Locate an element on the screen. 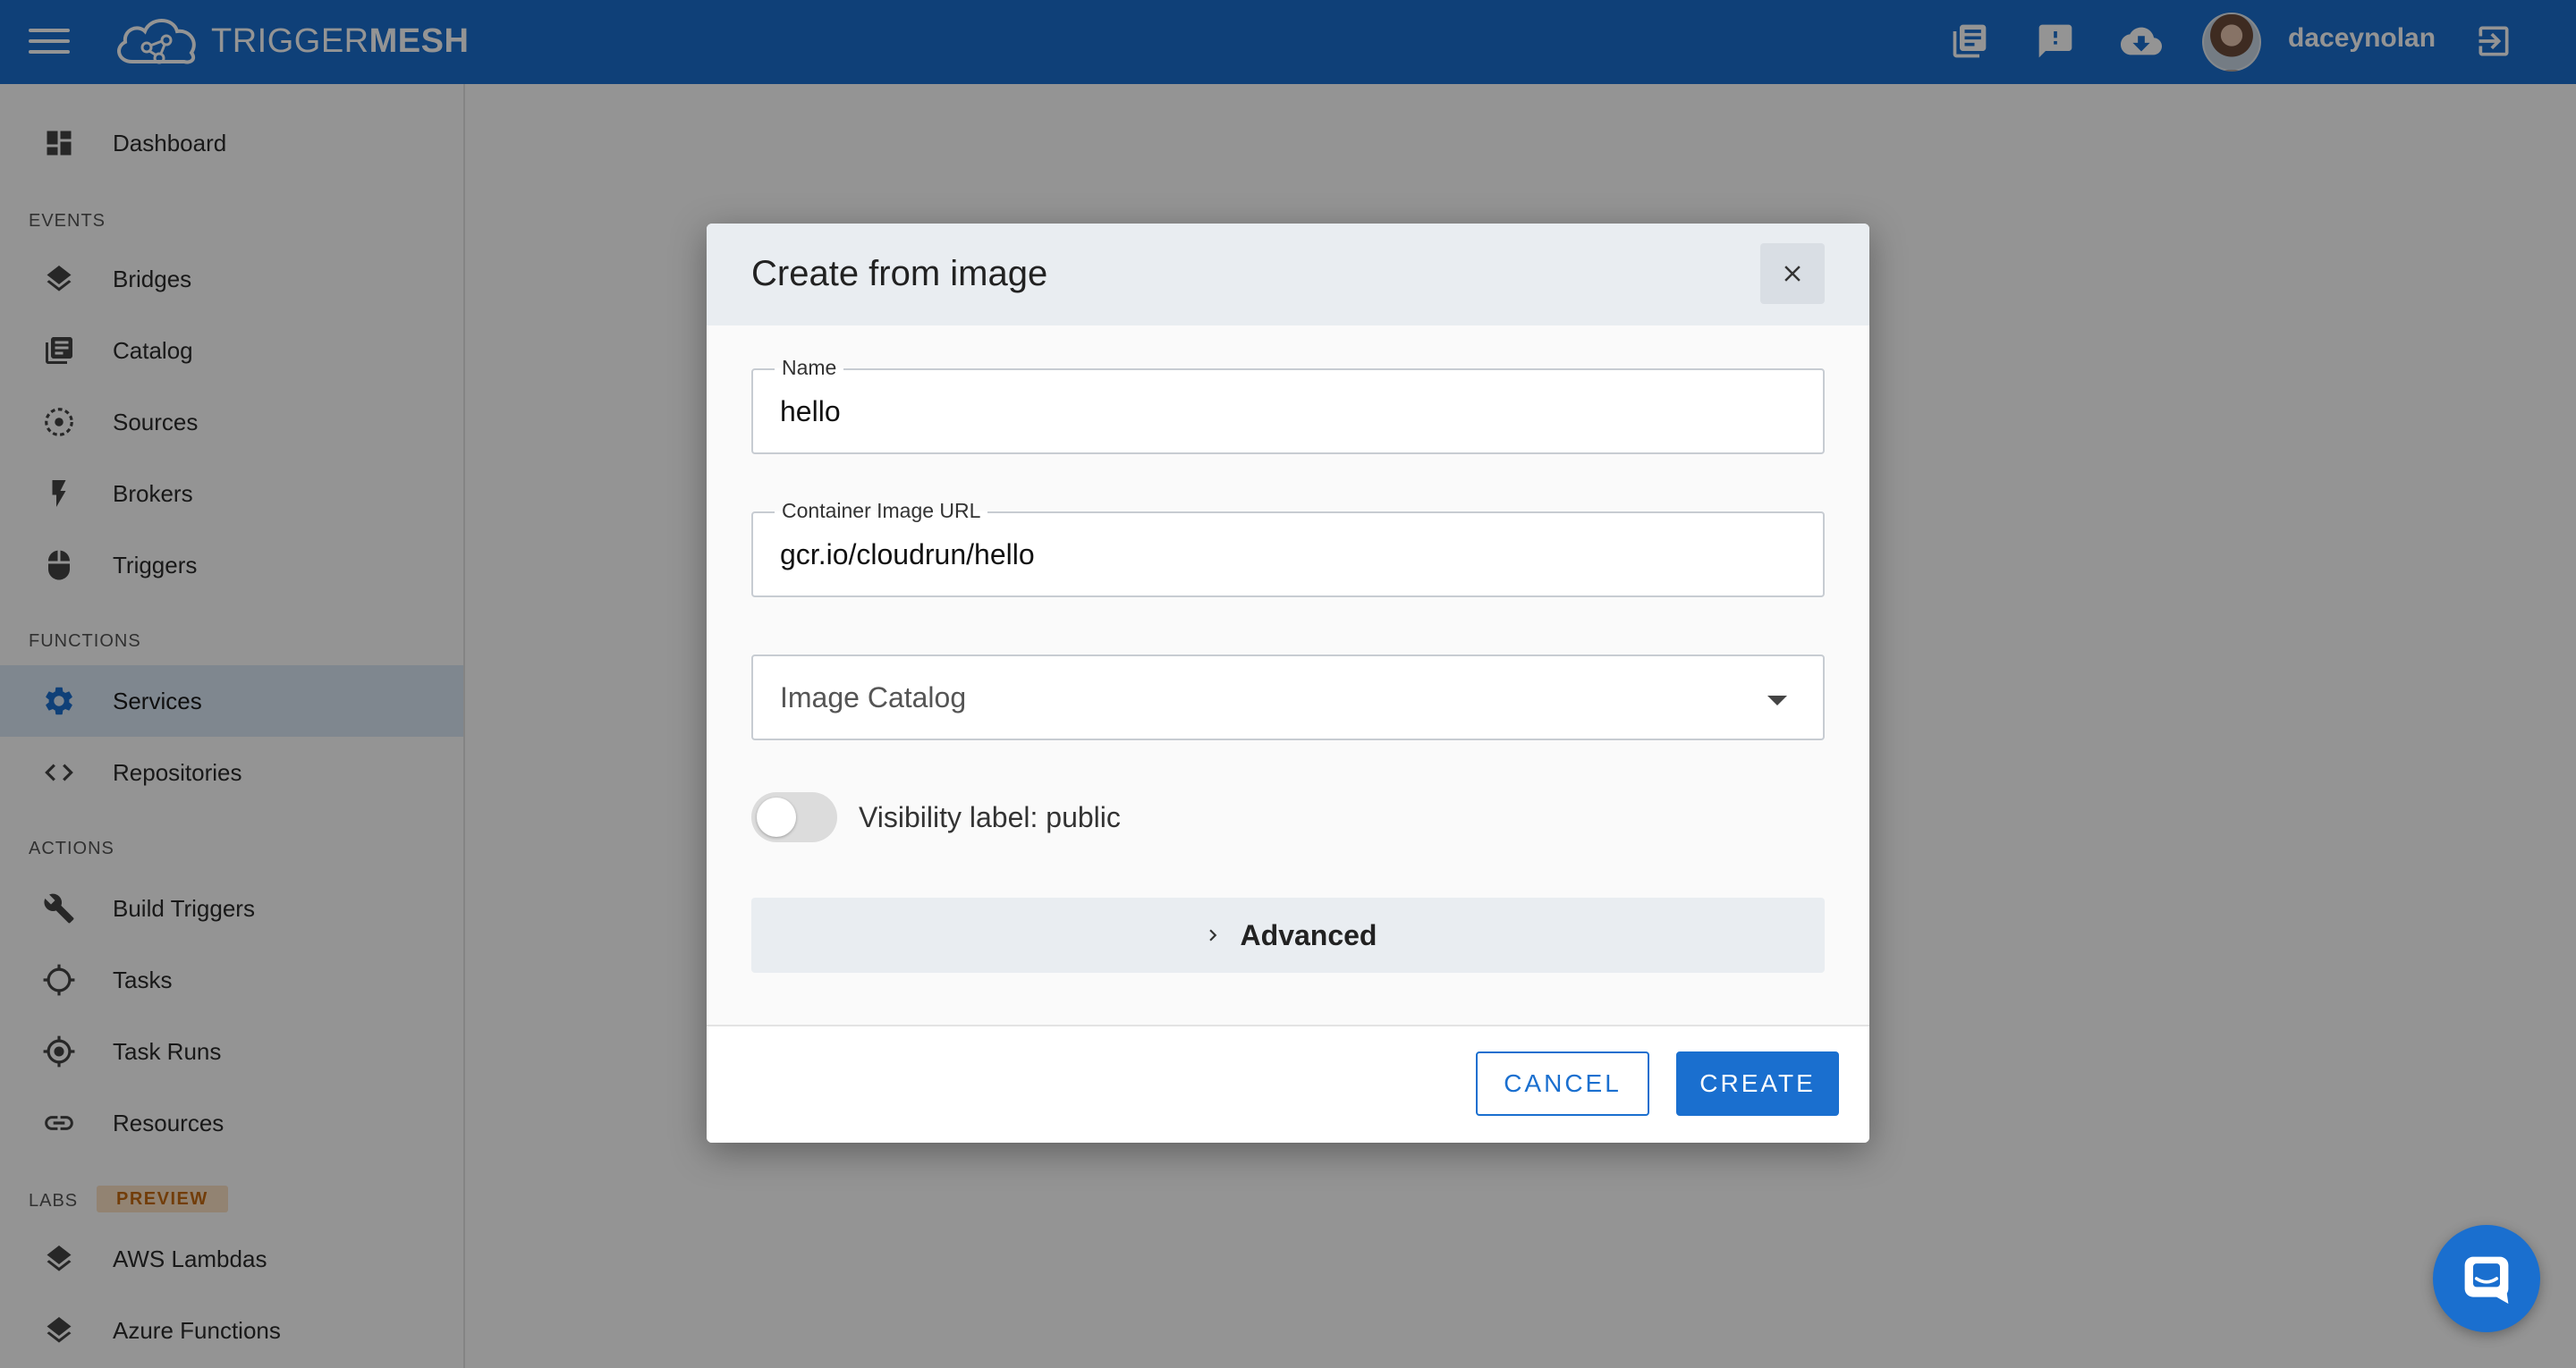  dialog-header: Create from image is located at coordinates (1288, 275).